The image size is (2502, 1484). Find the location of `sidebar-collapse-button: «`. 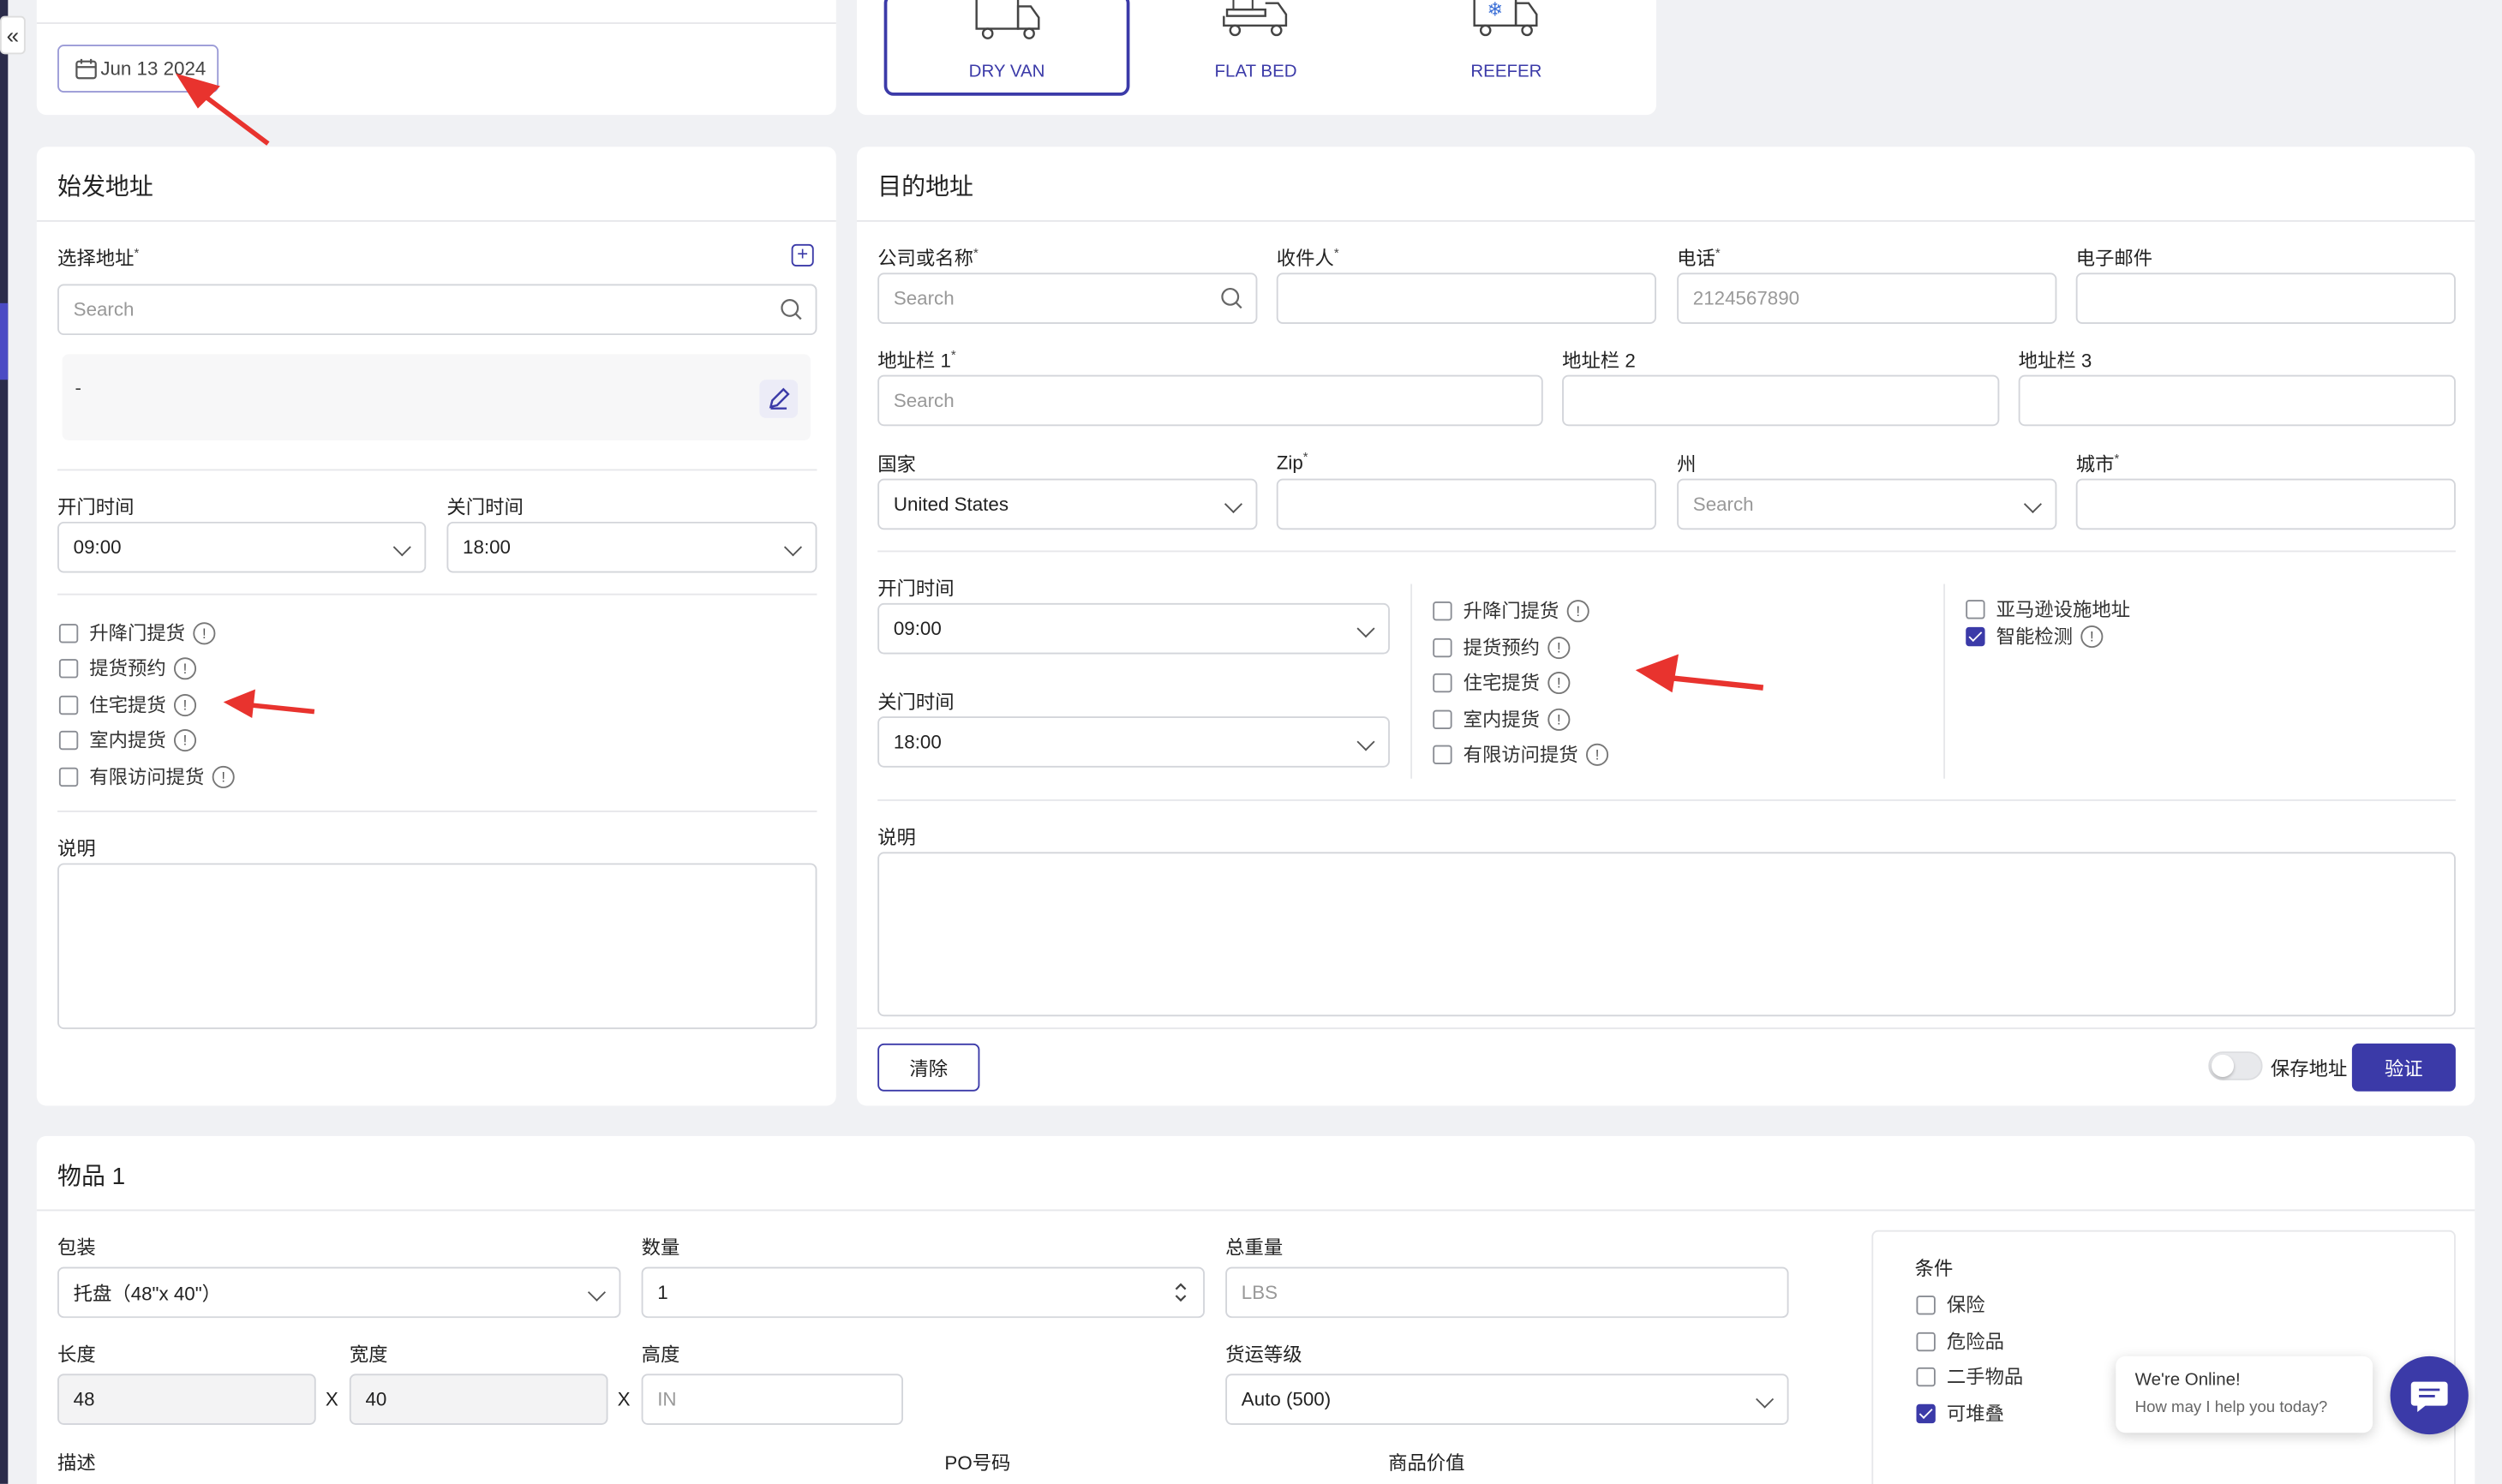

sidebar-collapse-button: « is located at coordinates (13, 35).